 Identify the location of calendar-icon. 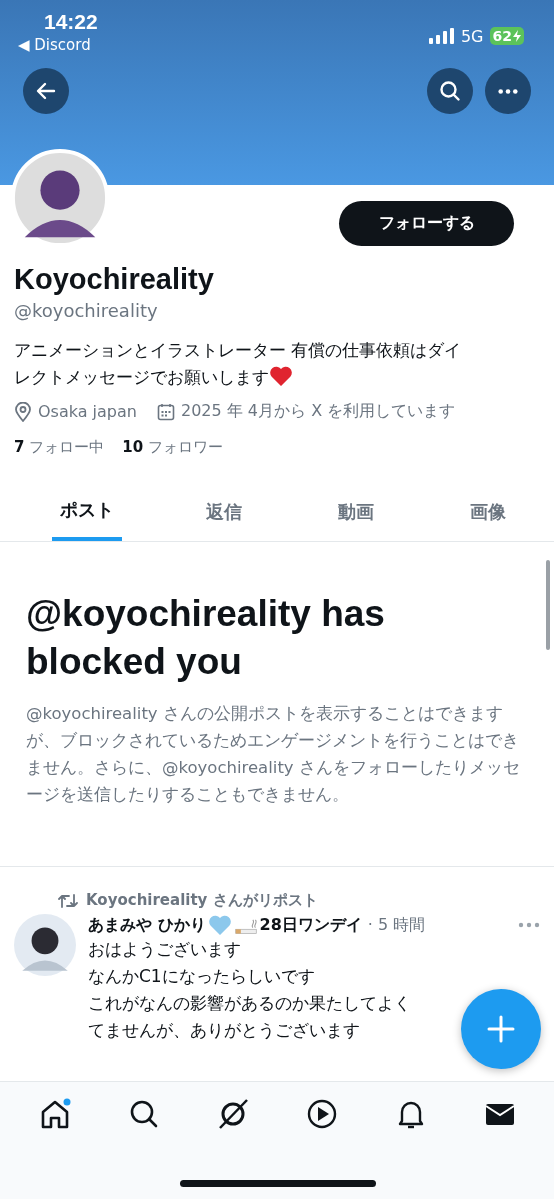
(165, 411).